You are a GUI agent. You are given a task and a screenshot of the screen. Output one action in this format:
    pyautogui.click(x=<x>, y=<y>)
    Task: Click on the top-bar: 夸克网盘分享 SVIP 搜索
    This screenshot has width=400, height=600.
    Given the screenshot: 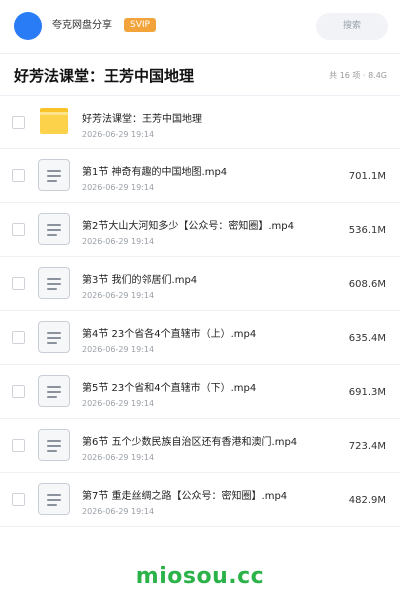 What is the action you would take?
    pyautogui.click(x=200, y=27)
    